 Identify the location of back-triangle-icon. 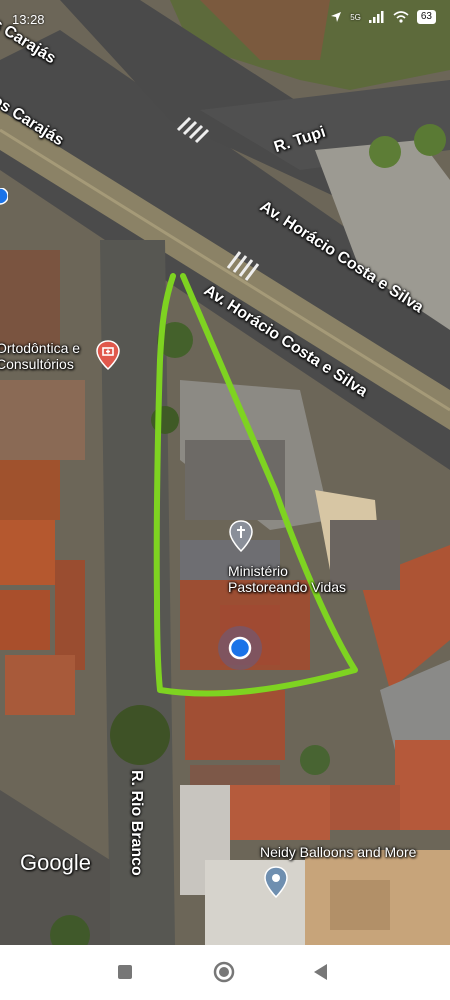
(320, 972).